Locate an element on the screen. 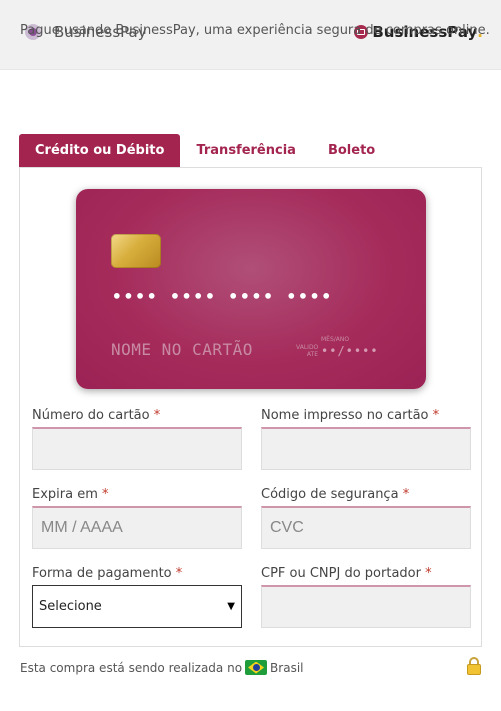 Image resolution: width=501 pixels, height=711 pixels. card-number-label-text: Número do cartão is located at coordinates (91, 415).